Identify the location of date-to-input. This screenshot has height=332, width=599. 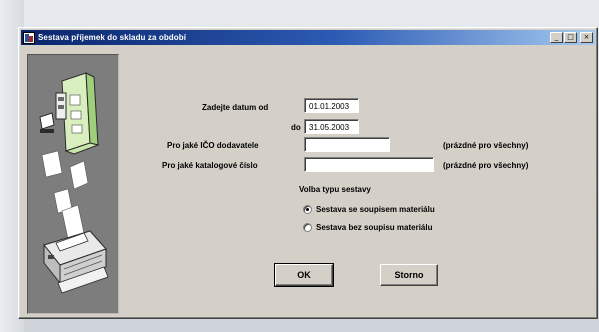
(331, 126).